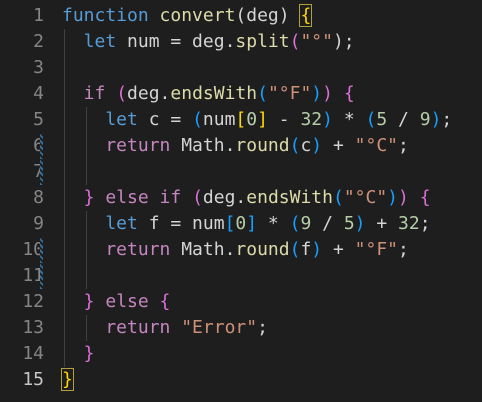 This screenshot has height=402, width=482. What do you see at coordinates (89, 93) in the screenshot?
I see `code-token: if` at bounding box center [89, 93].